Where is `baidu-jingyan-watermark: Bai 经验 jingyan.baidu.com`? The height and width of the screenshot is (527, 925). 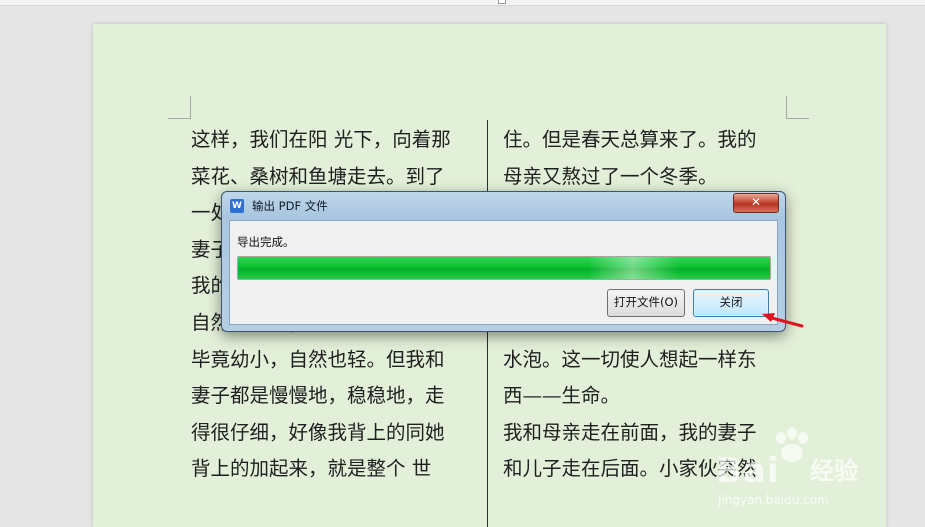 baidu-jingyan-watermark: Bai 经验 jingyan.baidu.com is located at coordinates (790, 475).